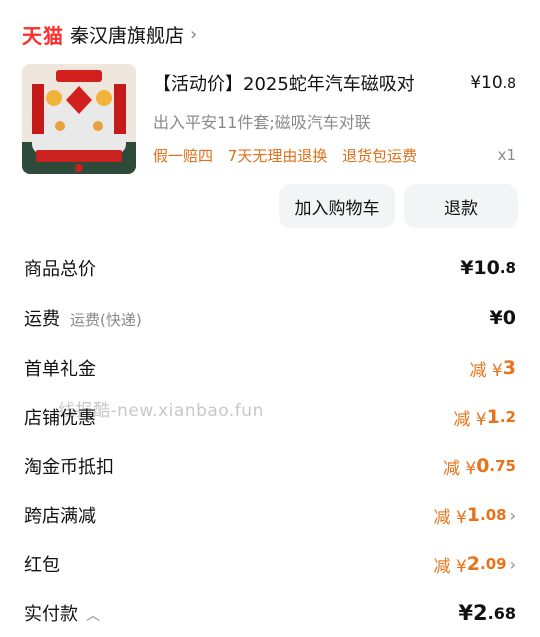  I want to click on quantity: x1, so click(506, 155).